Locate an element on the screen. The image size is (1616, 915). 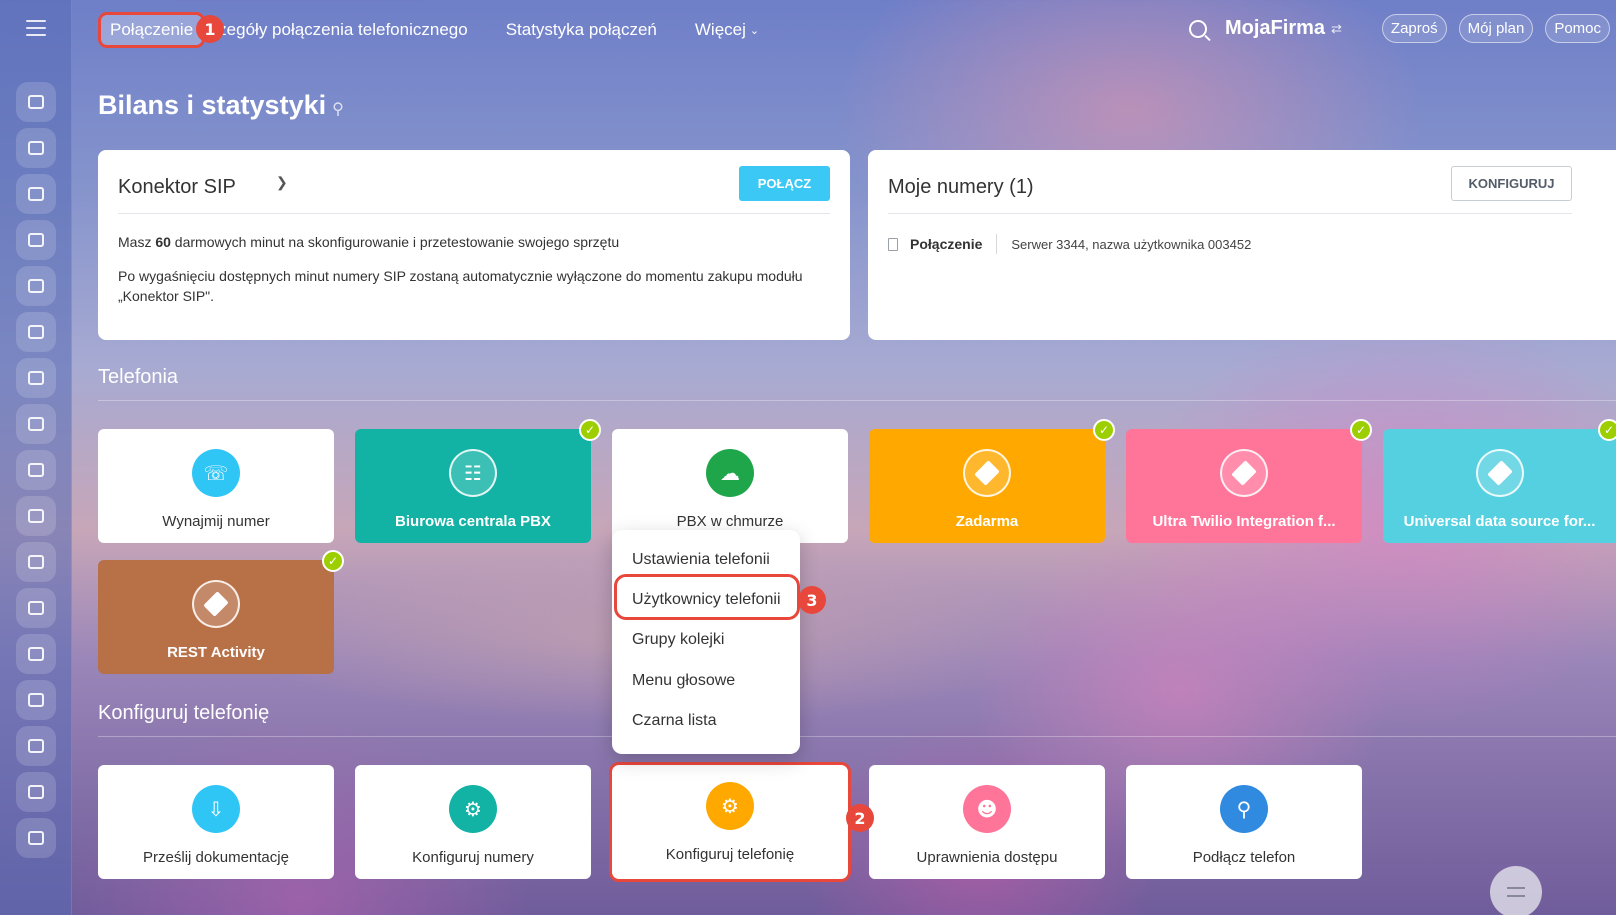
section-title-configure: Konfiguruj telefonię is located at coordinates (184, 713).